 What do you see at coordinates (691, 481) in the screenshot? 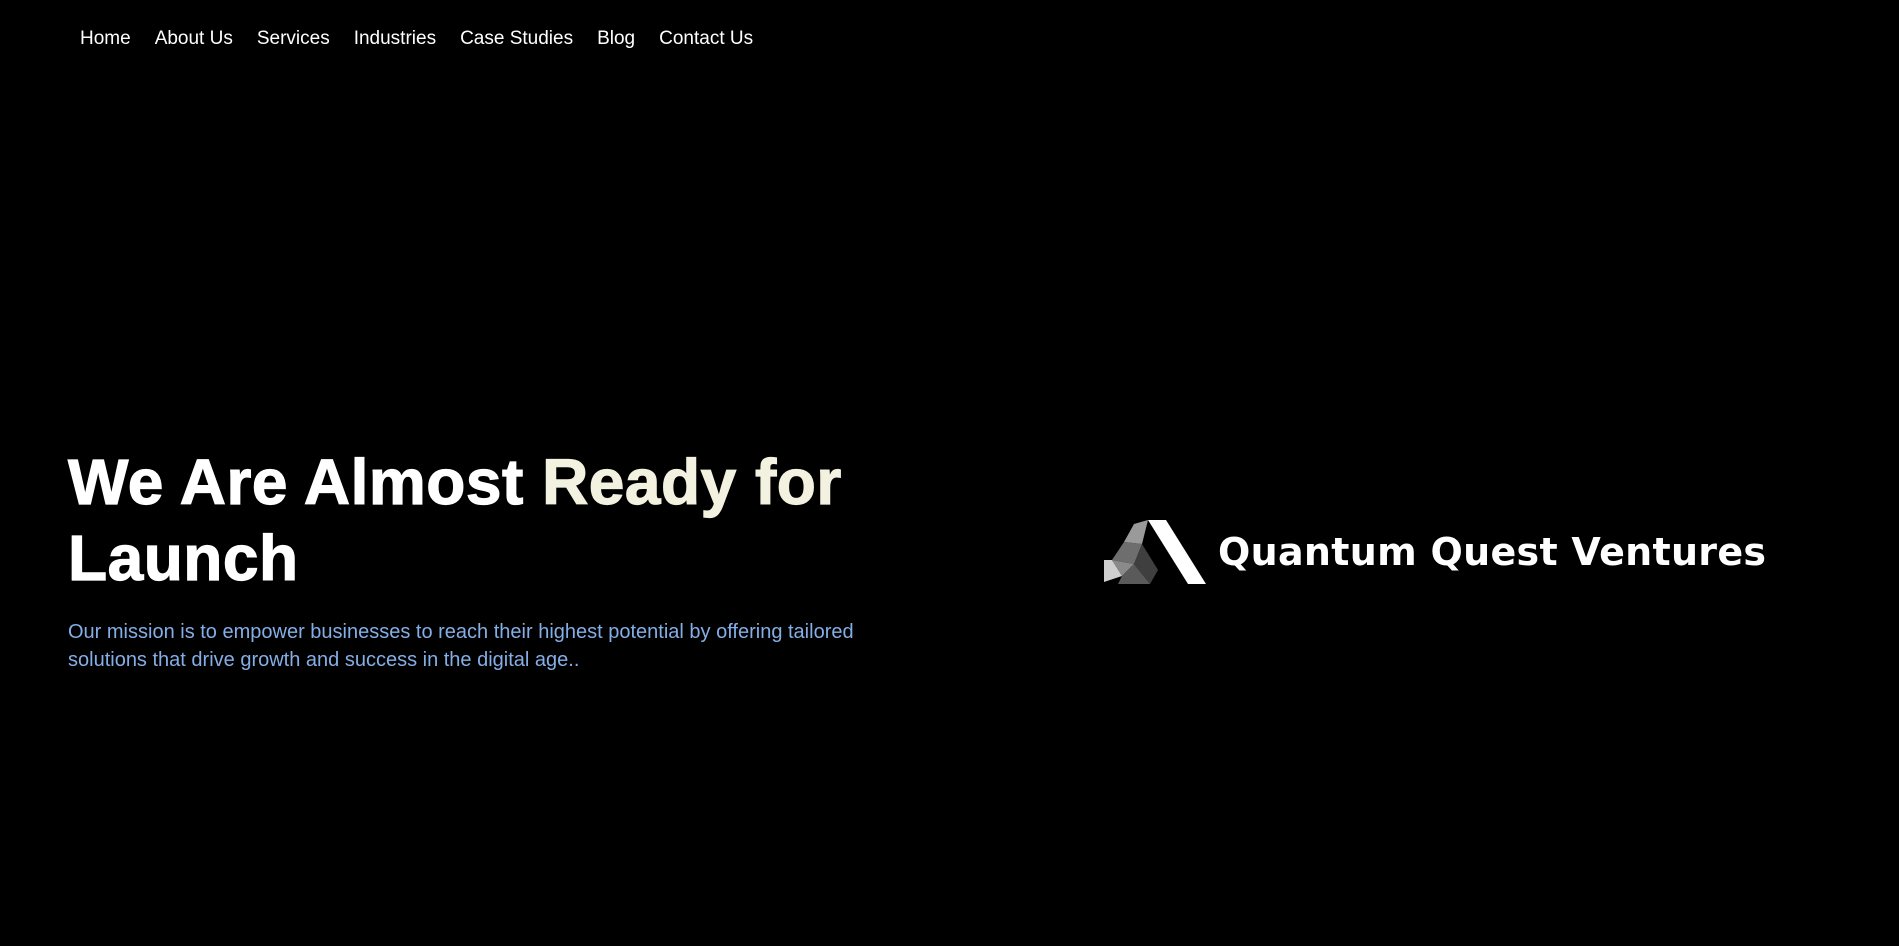
I see `hero-title-part2: Ready for` at bounding box center [691, 481].